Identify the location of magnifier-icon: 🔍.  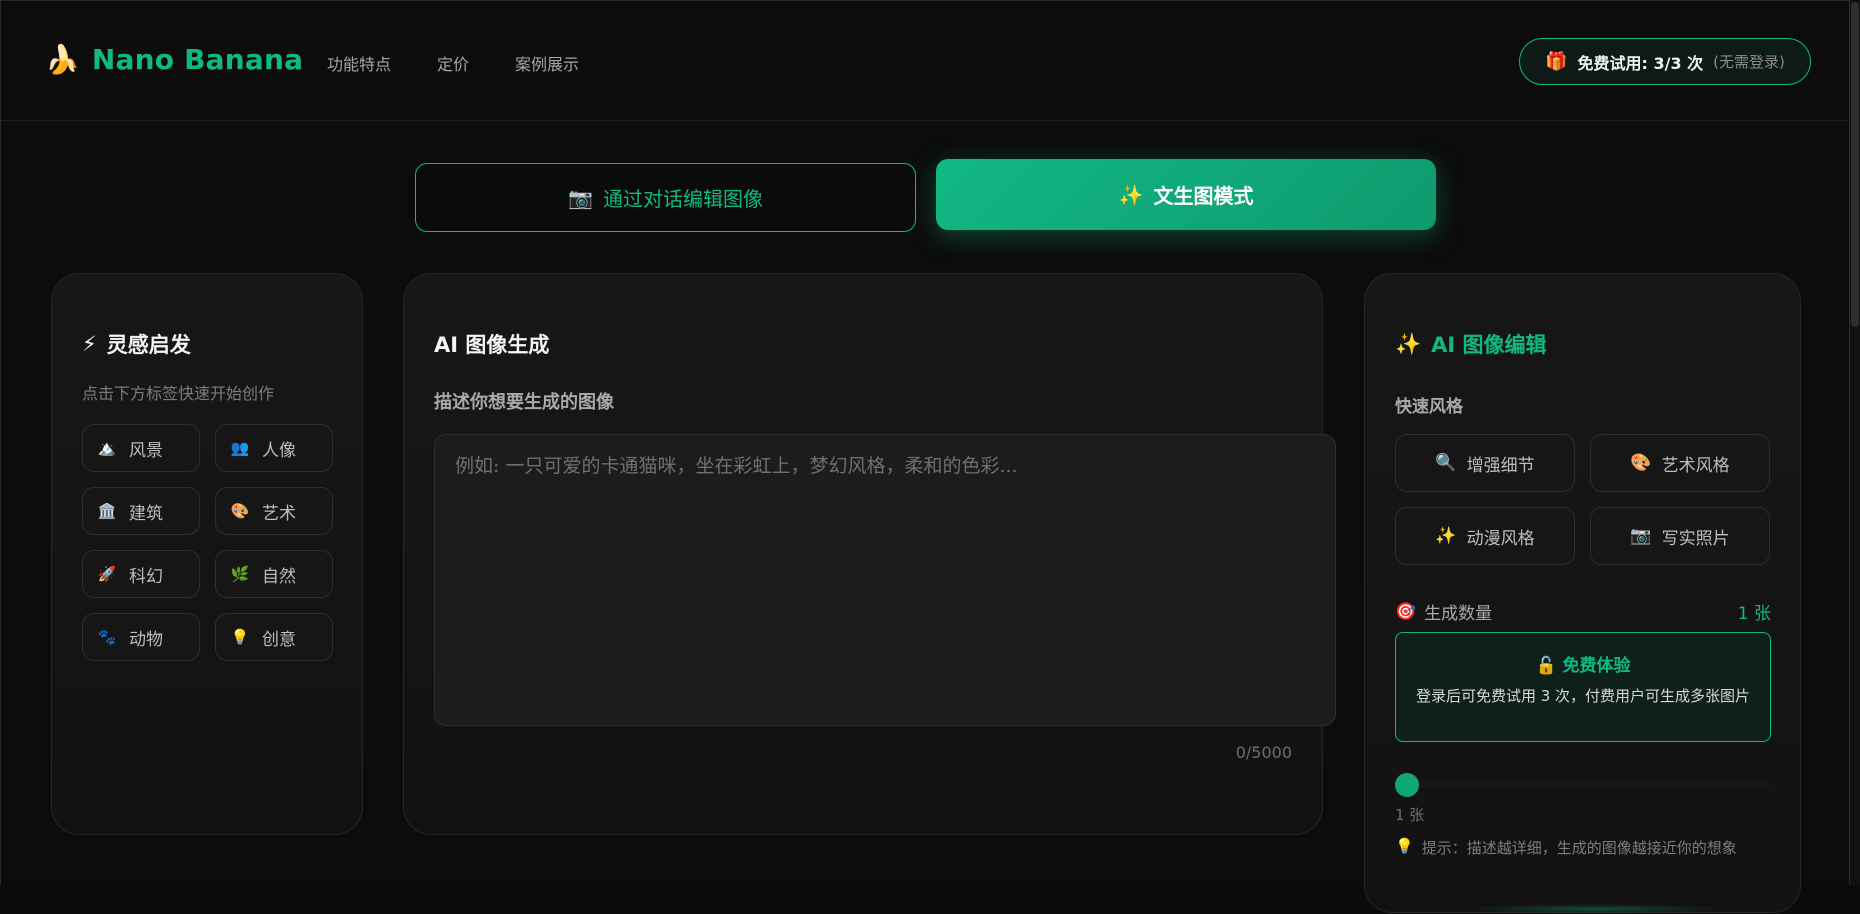
(1446, 463).